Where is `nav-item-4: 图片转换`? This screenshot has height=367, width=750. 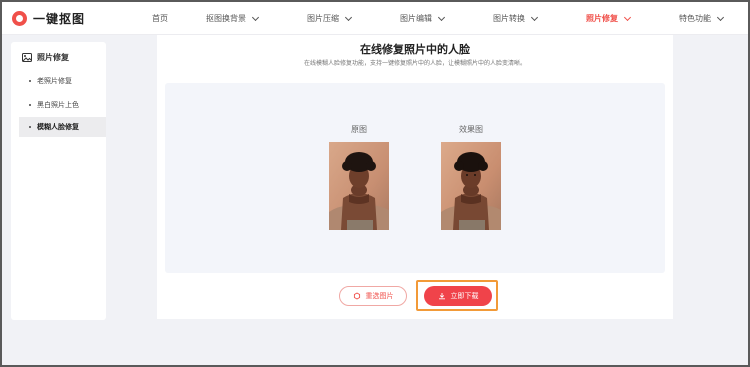 nav-item-4: 图片转换 is located at coordinates (516, 18).